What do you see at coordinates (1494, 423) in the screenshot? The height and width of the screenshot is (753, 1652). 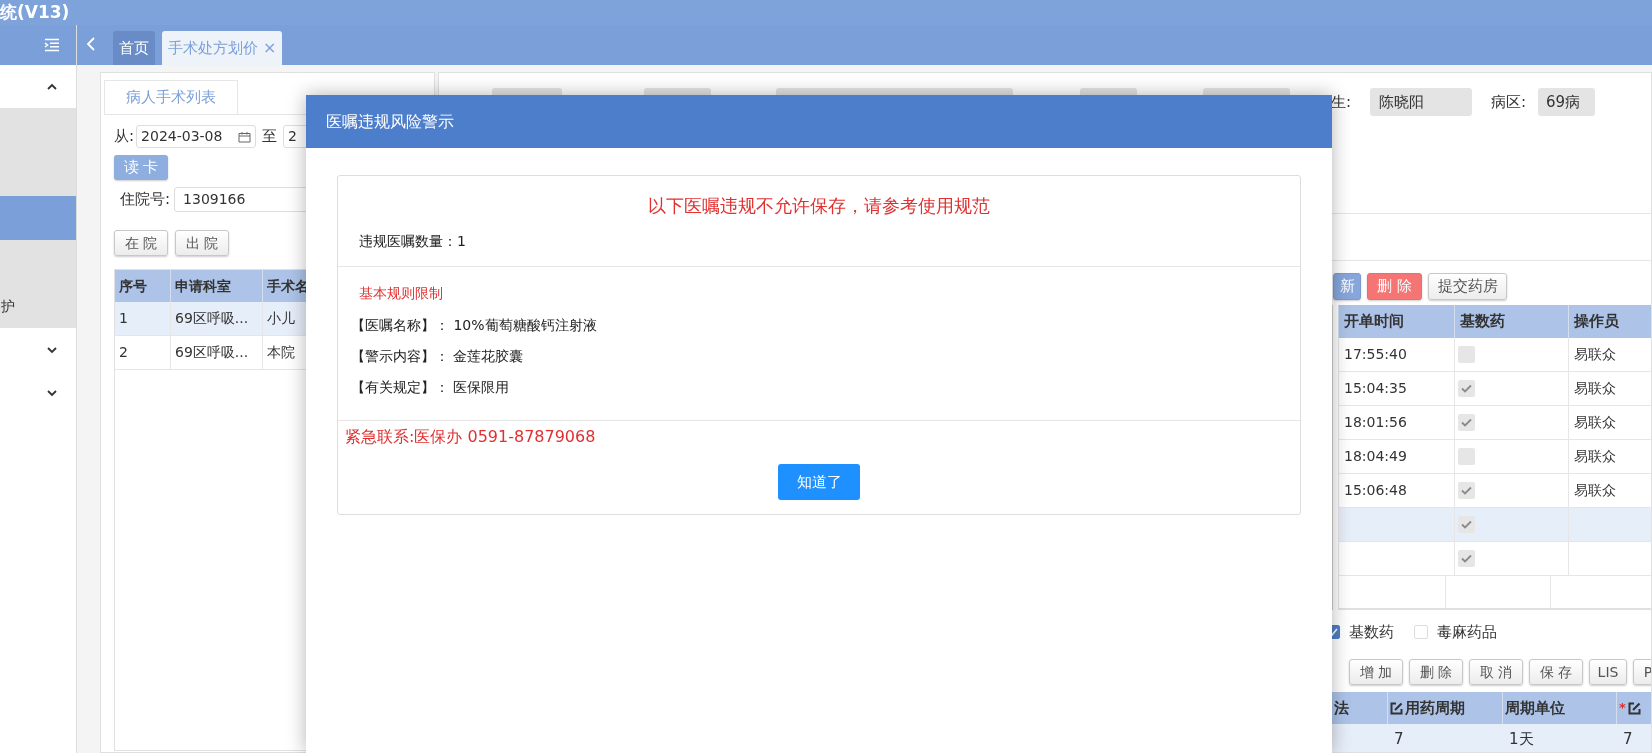 I see `table-row: 18:01:56 易联众` at bounding box center [1494, 423].